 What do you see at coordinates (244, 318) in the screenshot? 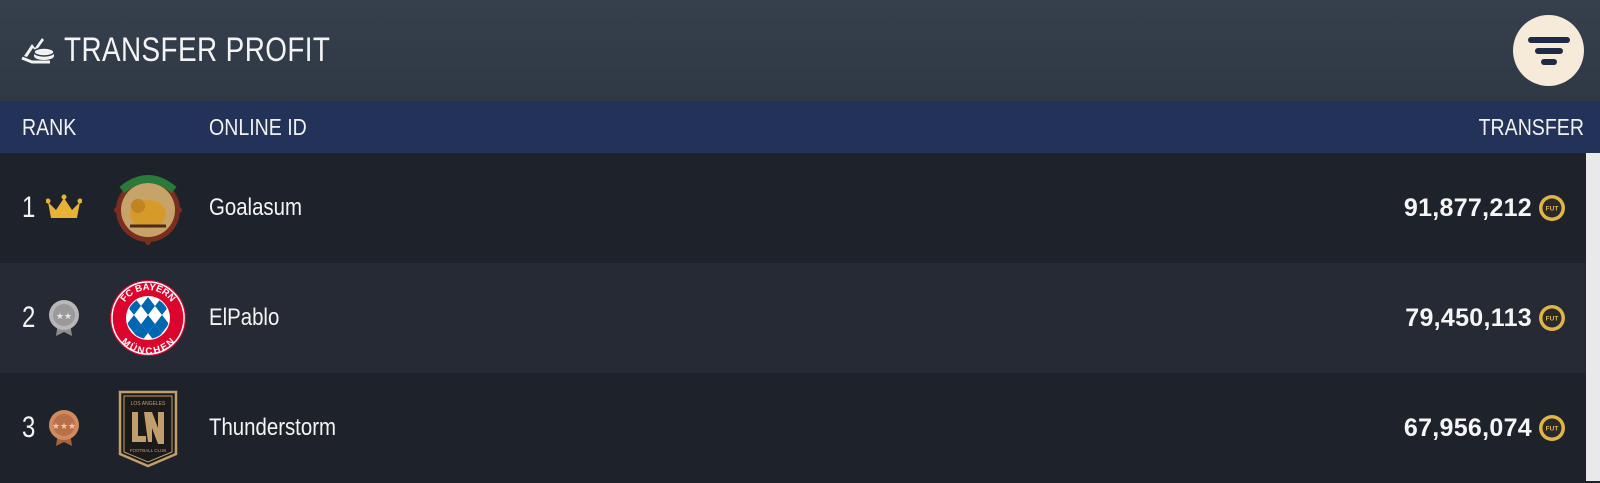
I see `online-id: ElPablo` at bounding box center [244, 318].